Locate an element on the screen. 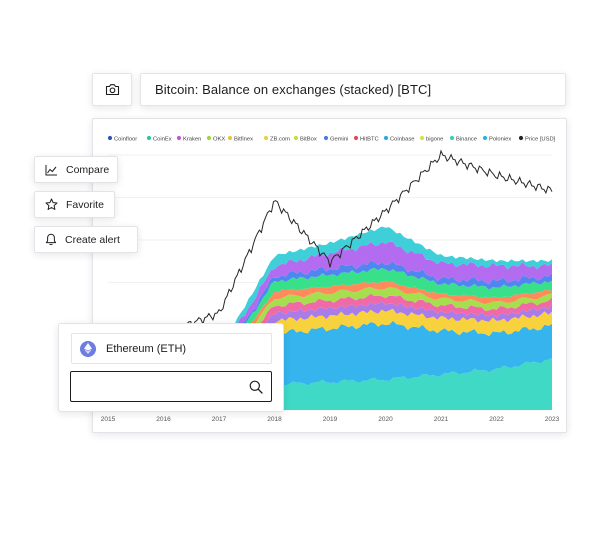  legend-item: Gemini is located at coordinates (335, 138).